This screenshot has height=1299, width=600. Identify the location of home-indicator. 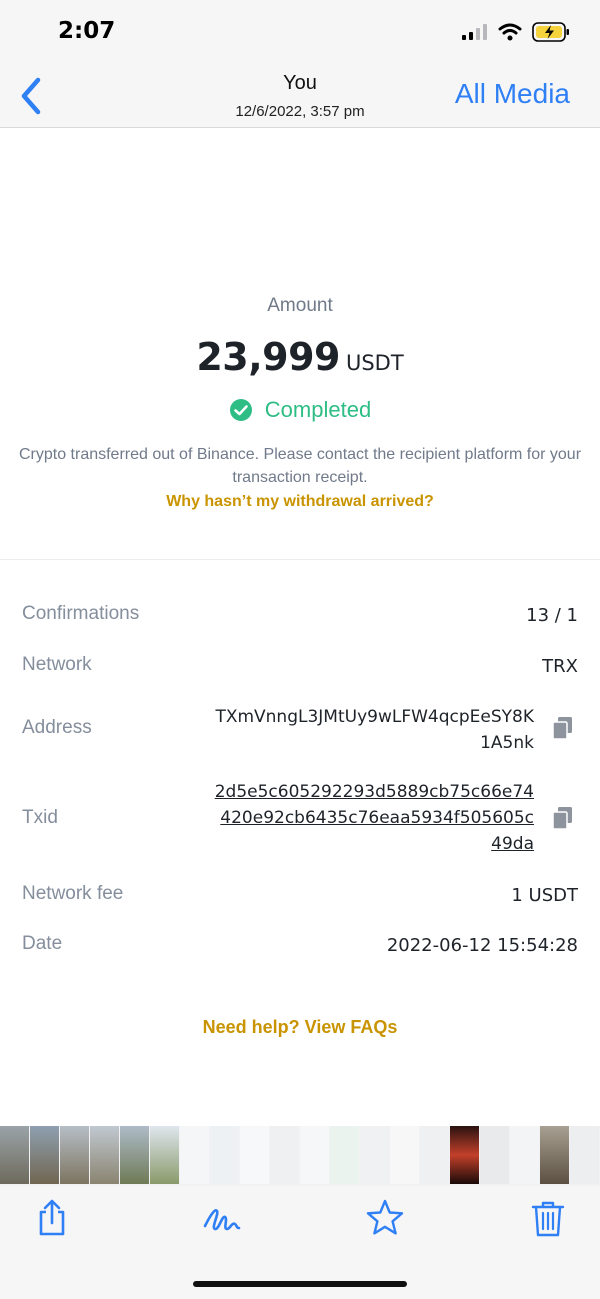
(300, 1284).